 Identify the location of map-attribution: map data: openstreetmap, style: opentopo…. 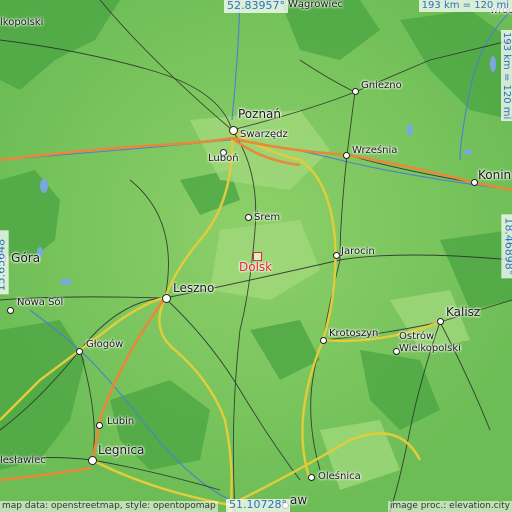
(109, 506).